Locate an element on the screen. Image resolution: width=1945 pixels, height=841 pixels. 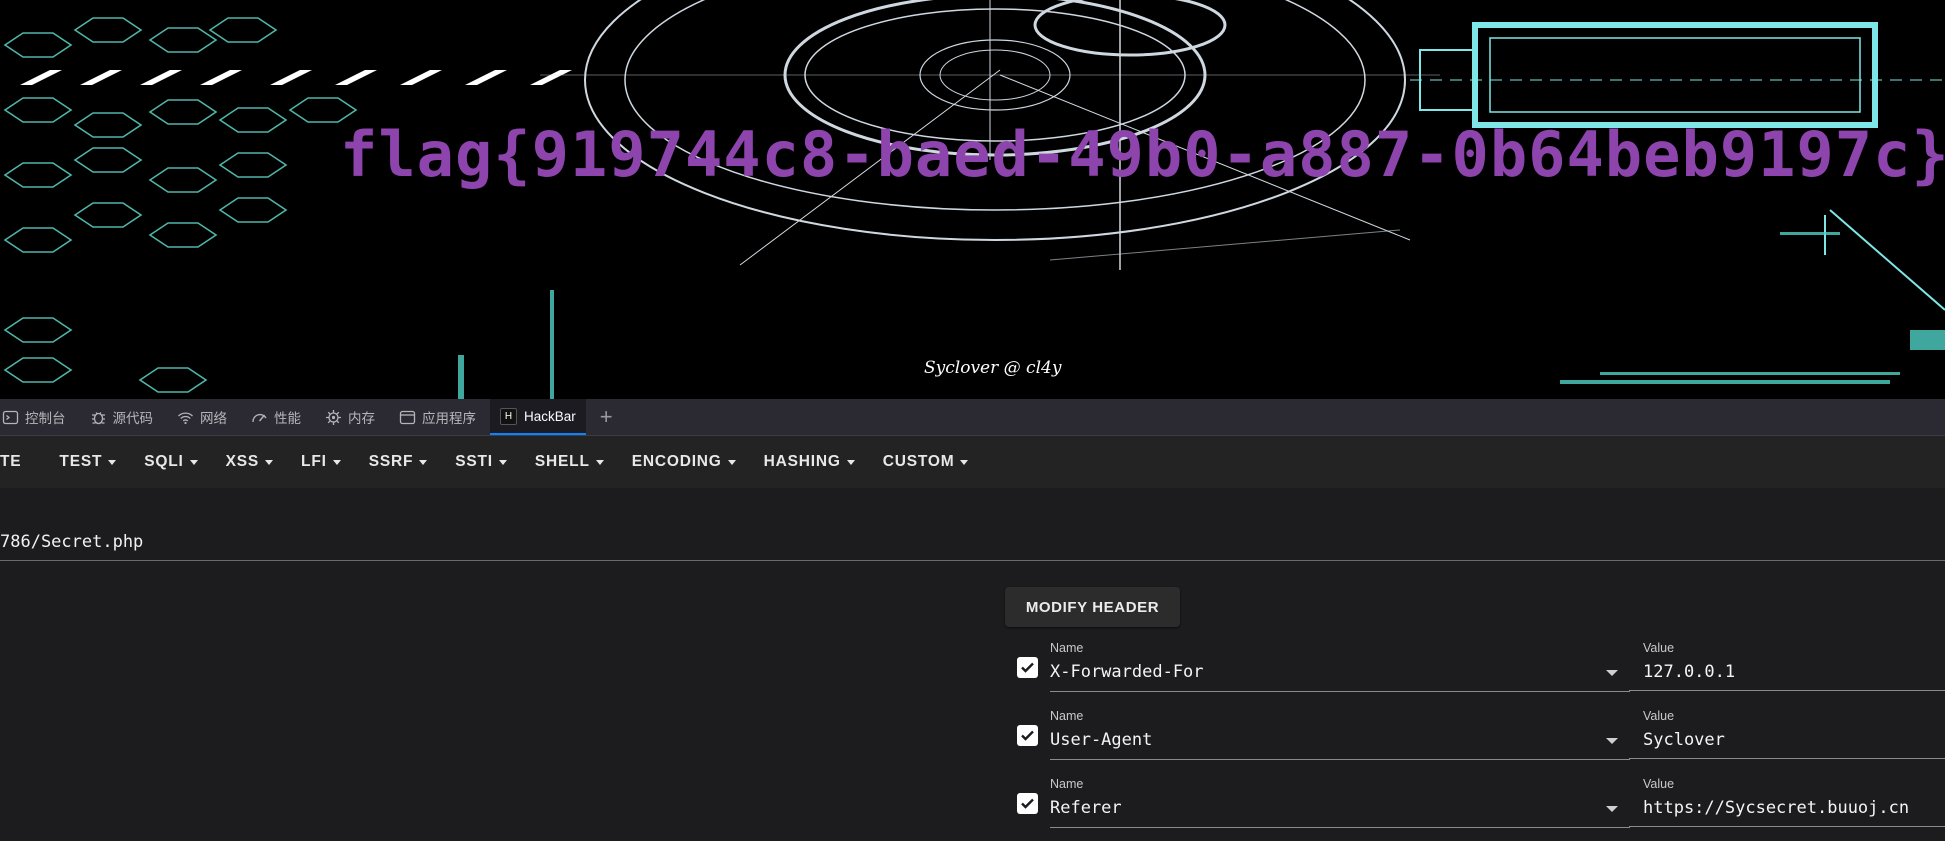
menu-label: SHELL is located at coordinates (562, 461).